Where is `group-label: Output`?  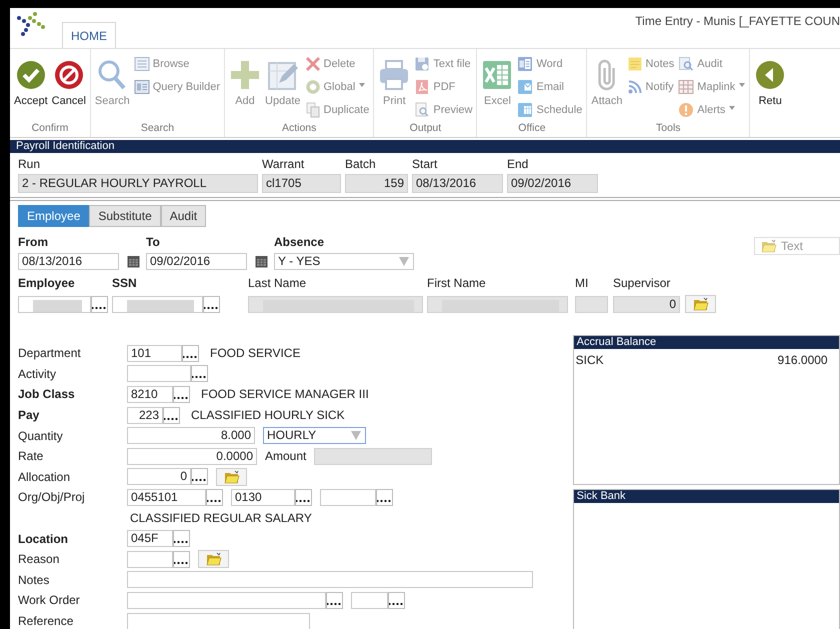
group-label: Output is located at coordinates (426, 128).